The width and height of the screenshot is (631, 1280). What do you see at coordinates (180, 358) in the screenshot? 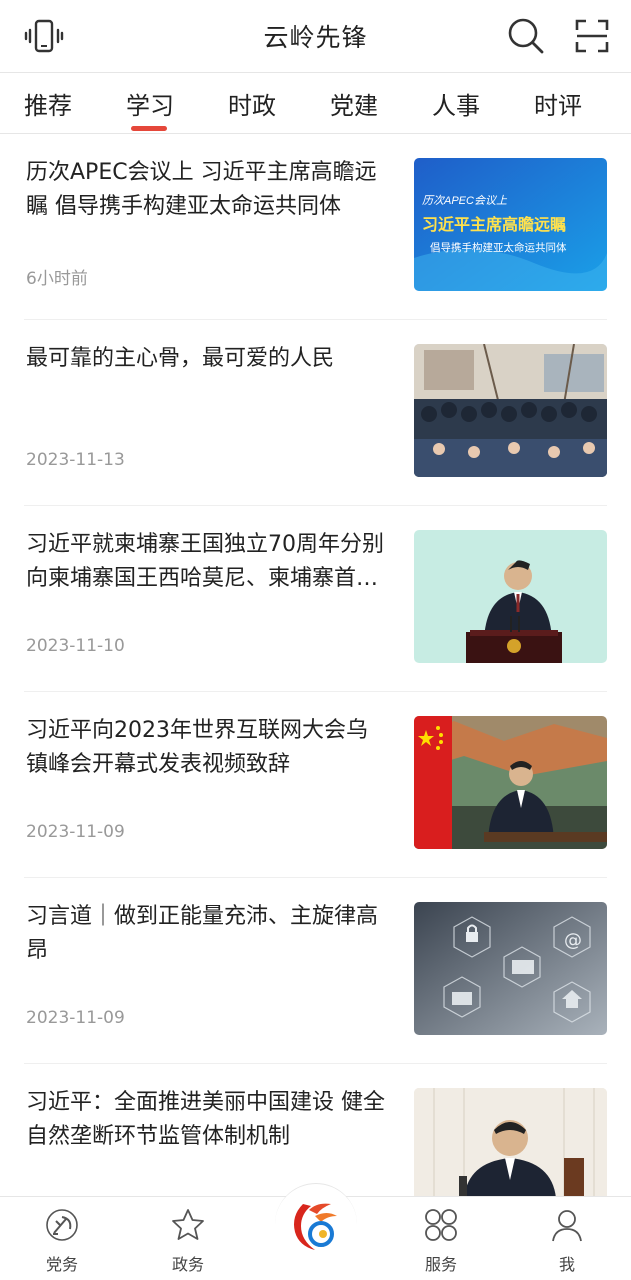
I see `article-title: 最可靠的主心骨，最可爱的人民` at bounding box center [180, 358].